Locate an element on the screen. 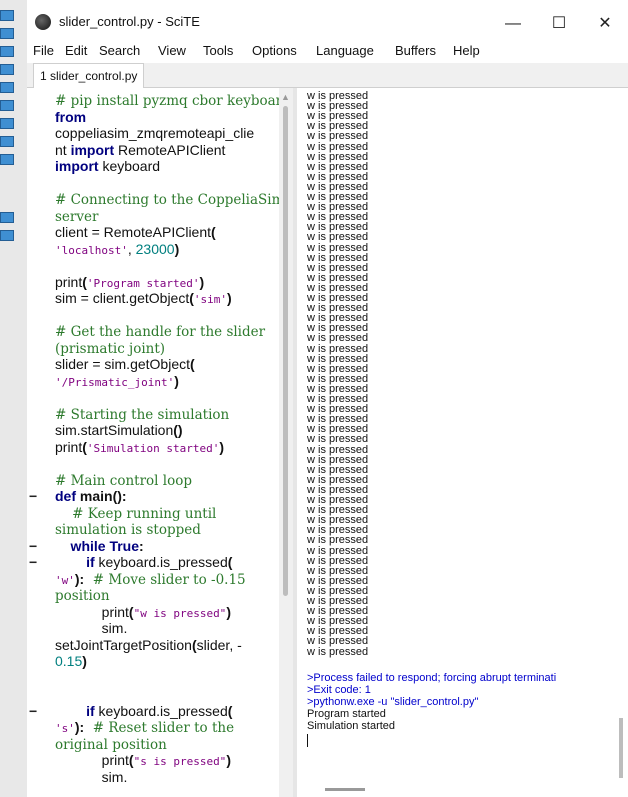 The width and height of the screenshot is (628, 797). code-line: slider = sim.getObject( is located at coordinates (125, 364).